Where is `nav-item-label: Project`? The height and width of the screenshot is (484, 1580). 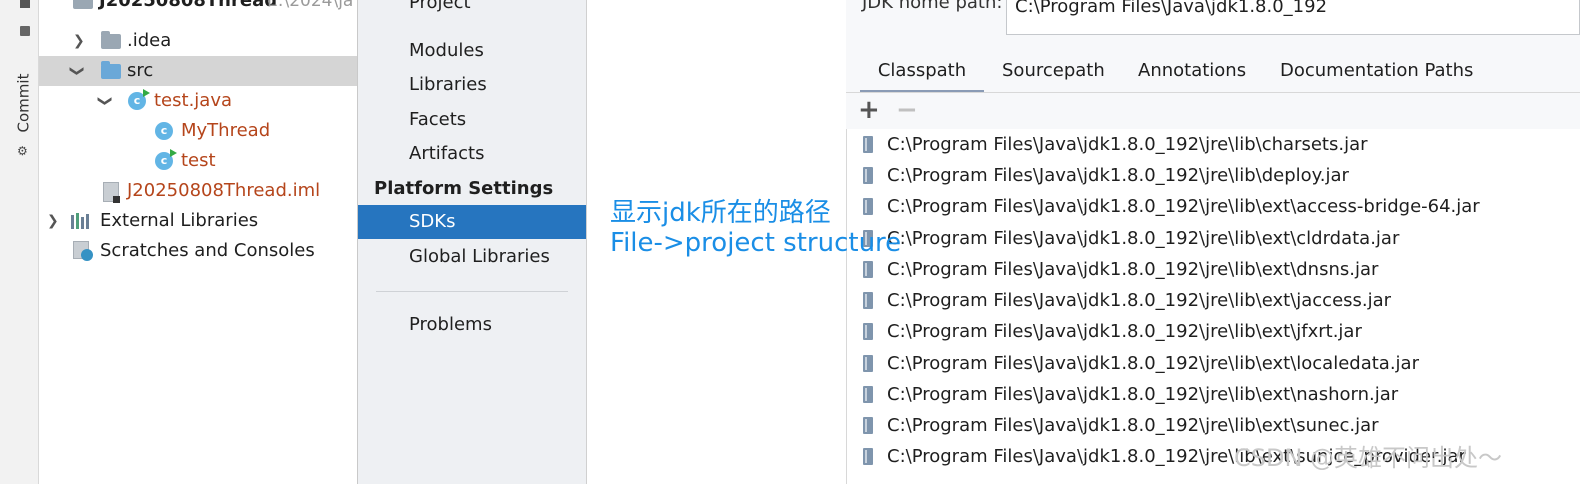 nav-item-label: Project is located at coordinates (440, 6).